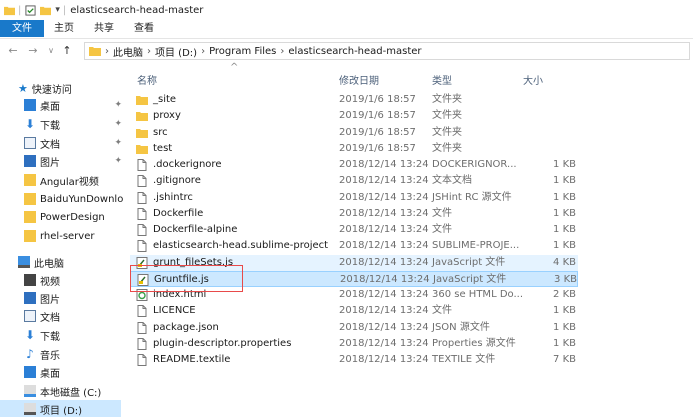 This screenshot has height=417, width=693. What do you see at coordinates (42, 354) in the screenshot?
I see `nav-pc-music: ♪ 音乐` at bounding box center [42, 354].